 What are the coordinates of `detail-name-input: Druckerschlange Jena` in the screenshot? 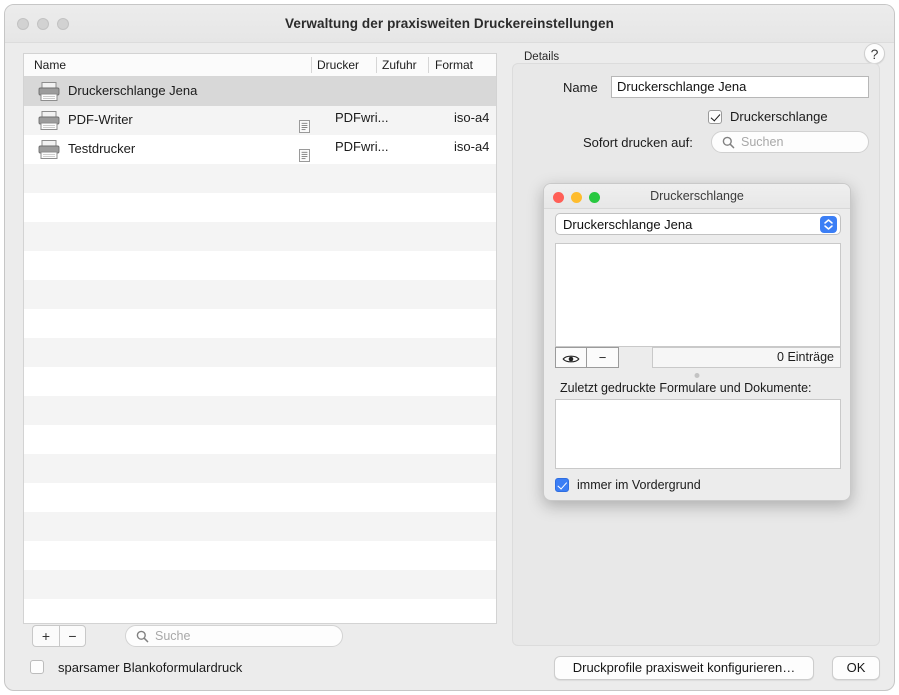 It's located at (740, 87).